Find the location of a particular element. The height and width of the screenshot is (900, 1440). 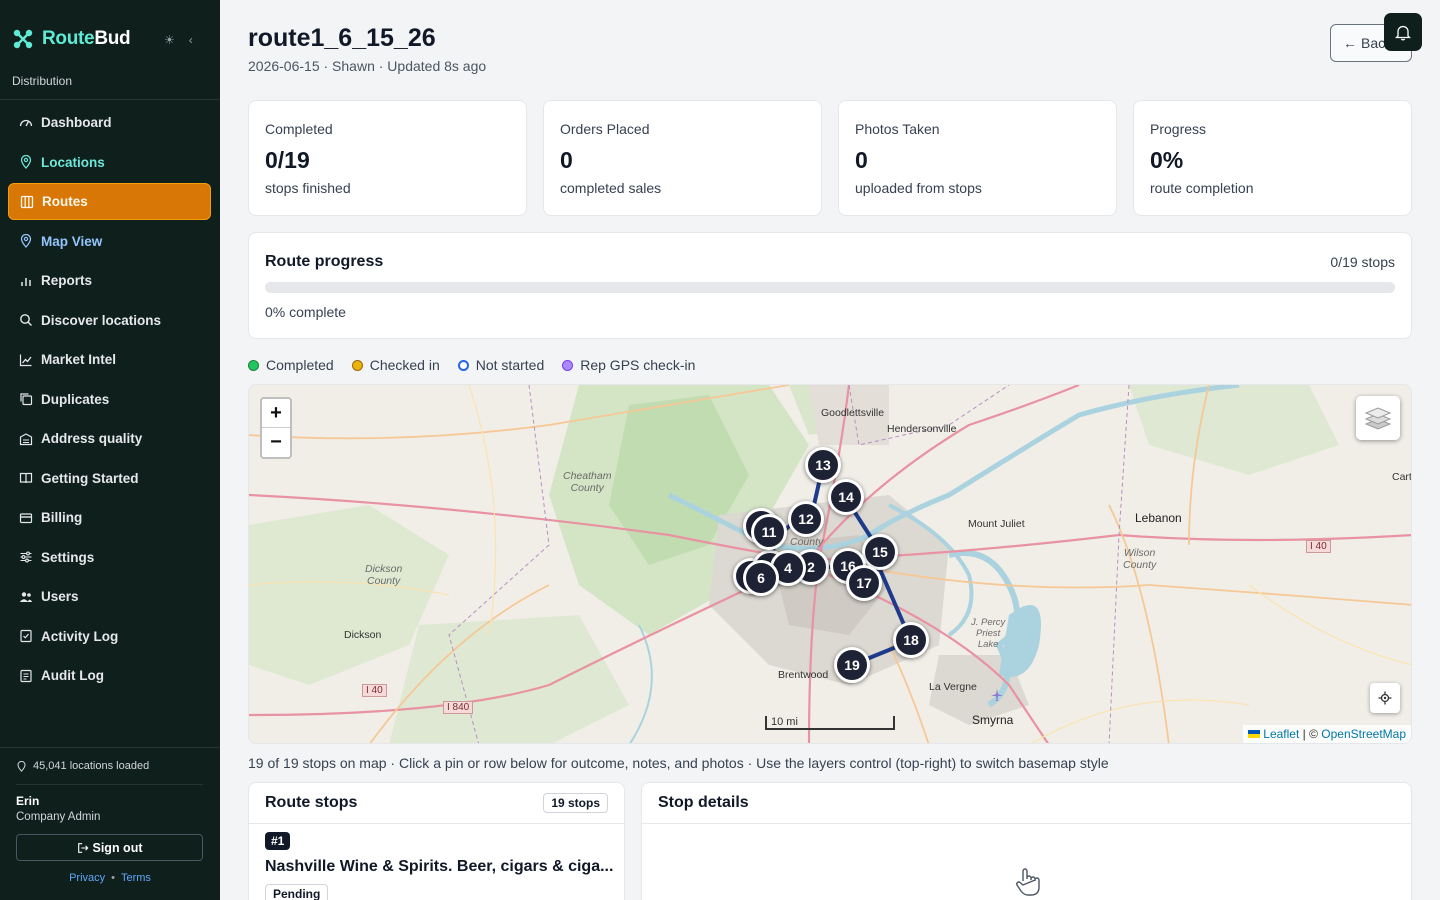

legend-completed: Completed is located at coordinates (291, 365).